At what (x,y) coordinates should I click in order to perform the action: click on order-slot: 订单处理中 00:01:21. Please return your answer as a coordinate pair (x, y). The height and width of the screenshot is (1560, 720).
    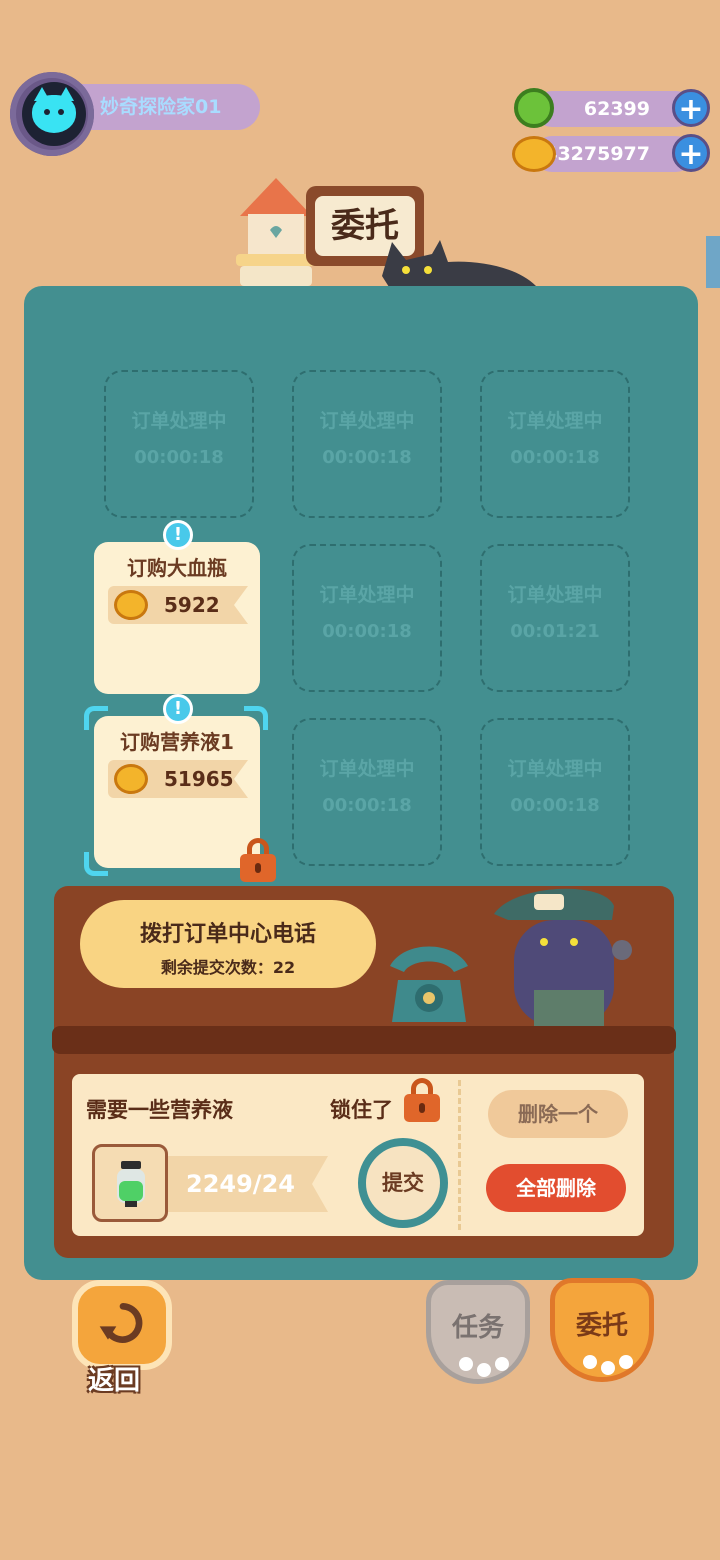
    Looking at the image, I should click on (555, 618).